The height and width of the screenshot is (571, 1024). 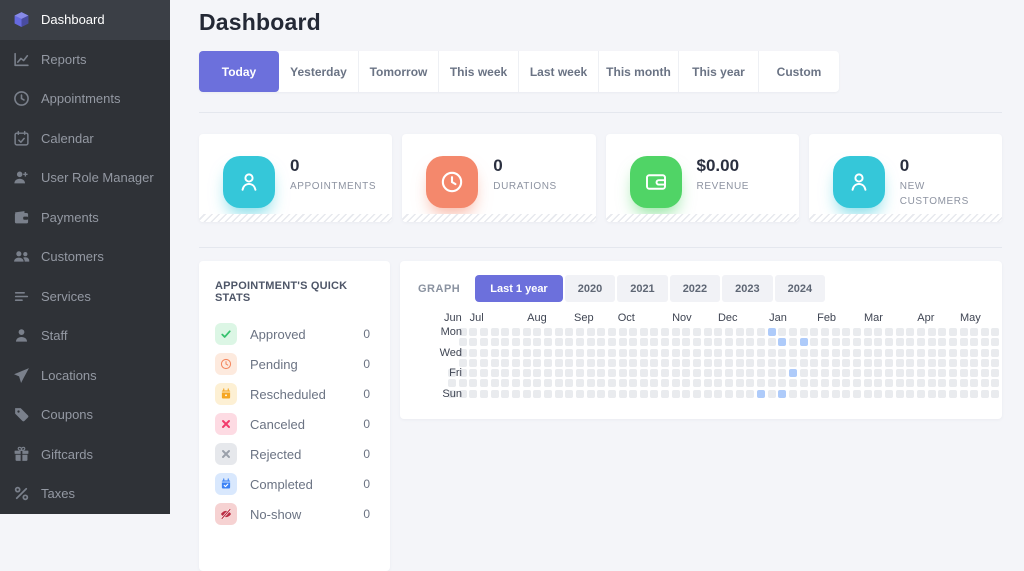 What do you see at coordinates (719, 71) in the screenshot?
I see `filter-tab-this-year: This year` at bounding box center [719, 71].